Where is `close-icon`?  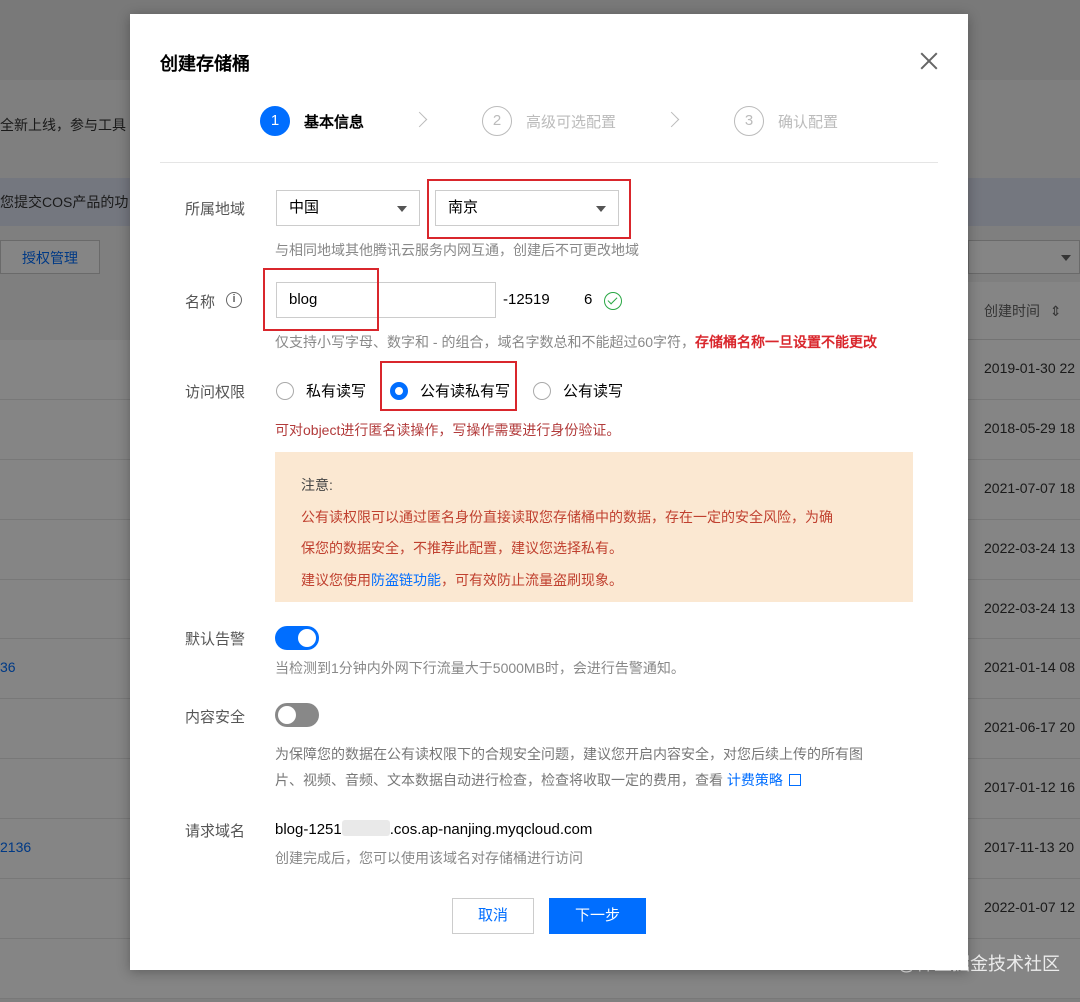
close-icon is located at coordinates (929, 61).